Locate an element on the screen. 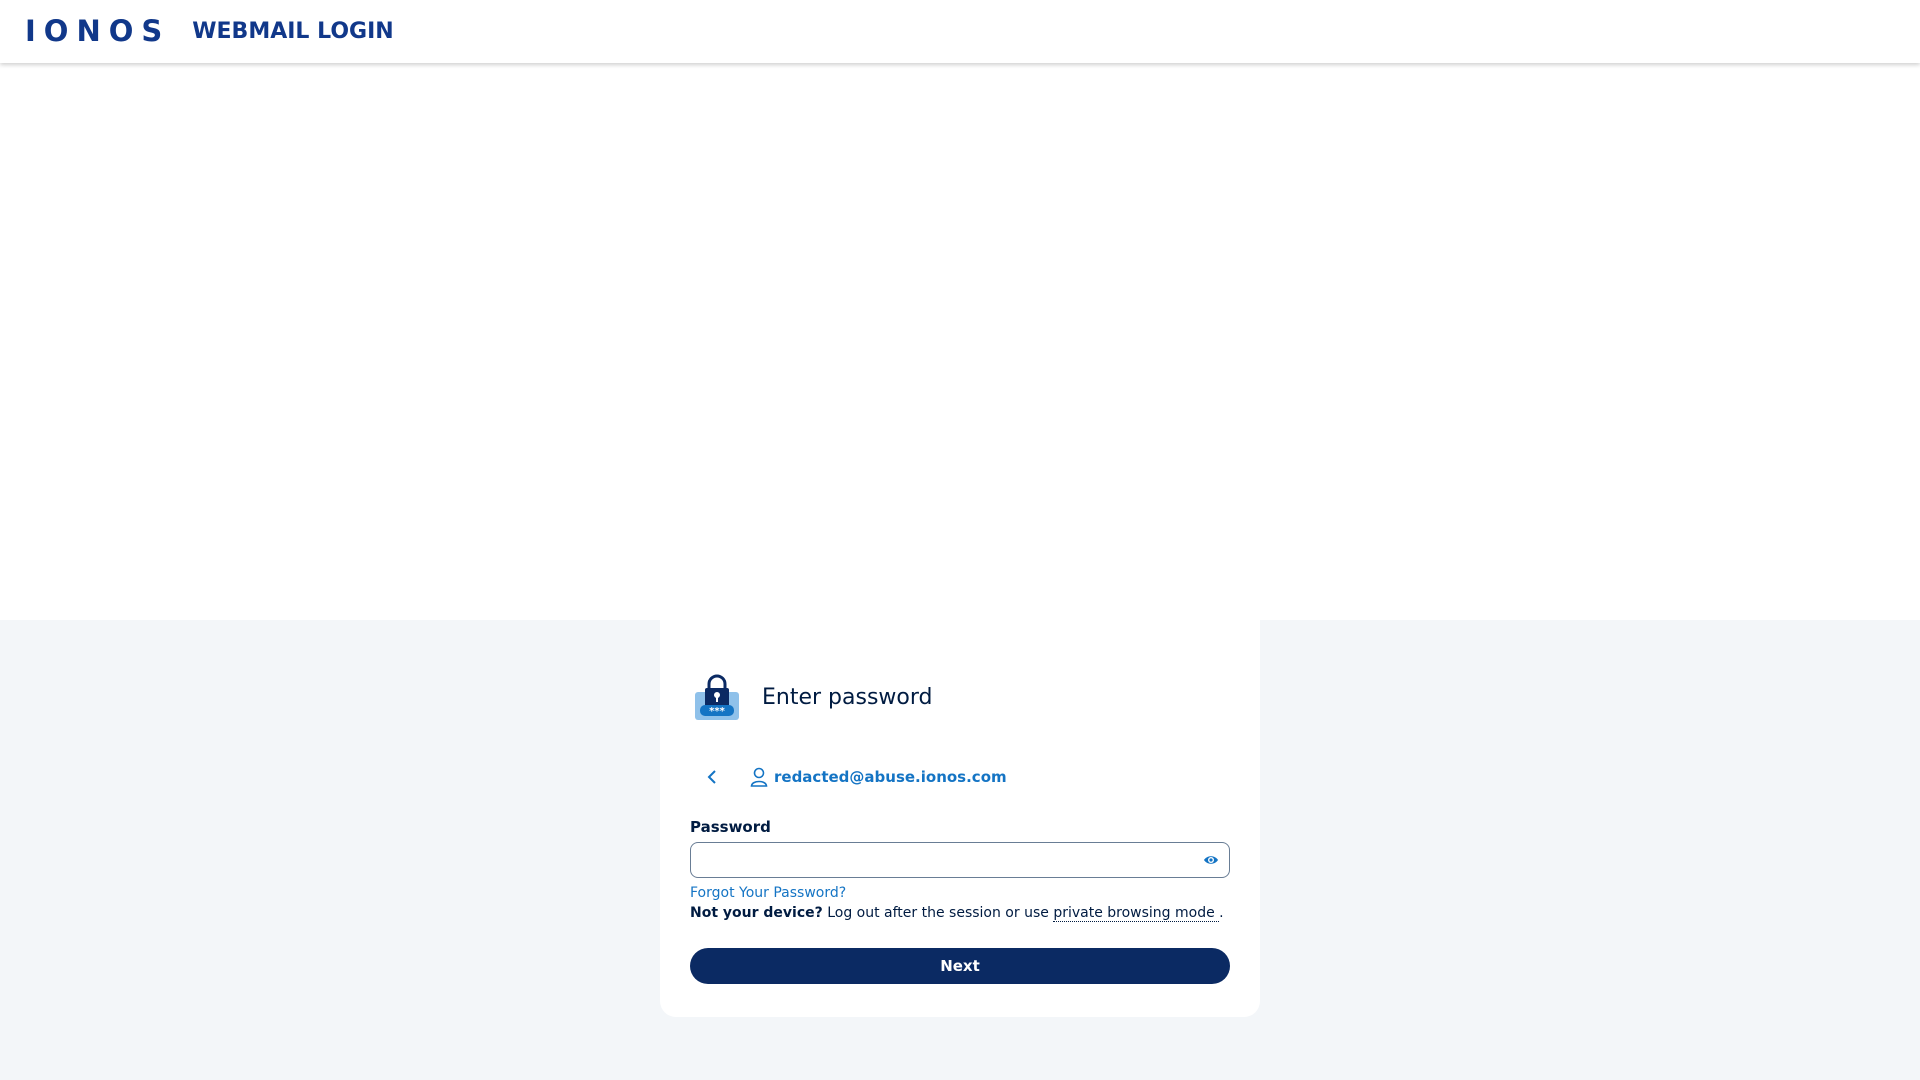 This screenshot has height=1080, width=1920. password-lock-icon: *** is located at coordinates (717, 697).